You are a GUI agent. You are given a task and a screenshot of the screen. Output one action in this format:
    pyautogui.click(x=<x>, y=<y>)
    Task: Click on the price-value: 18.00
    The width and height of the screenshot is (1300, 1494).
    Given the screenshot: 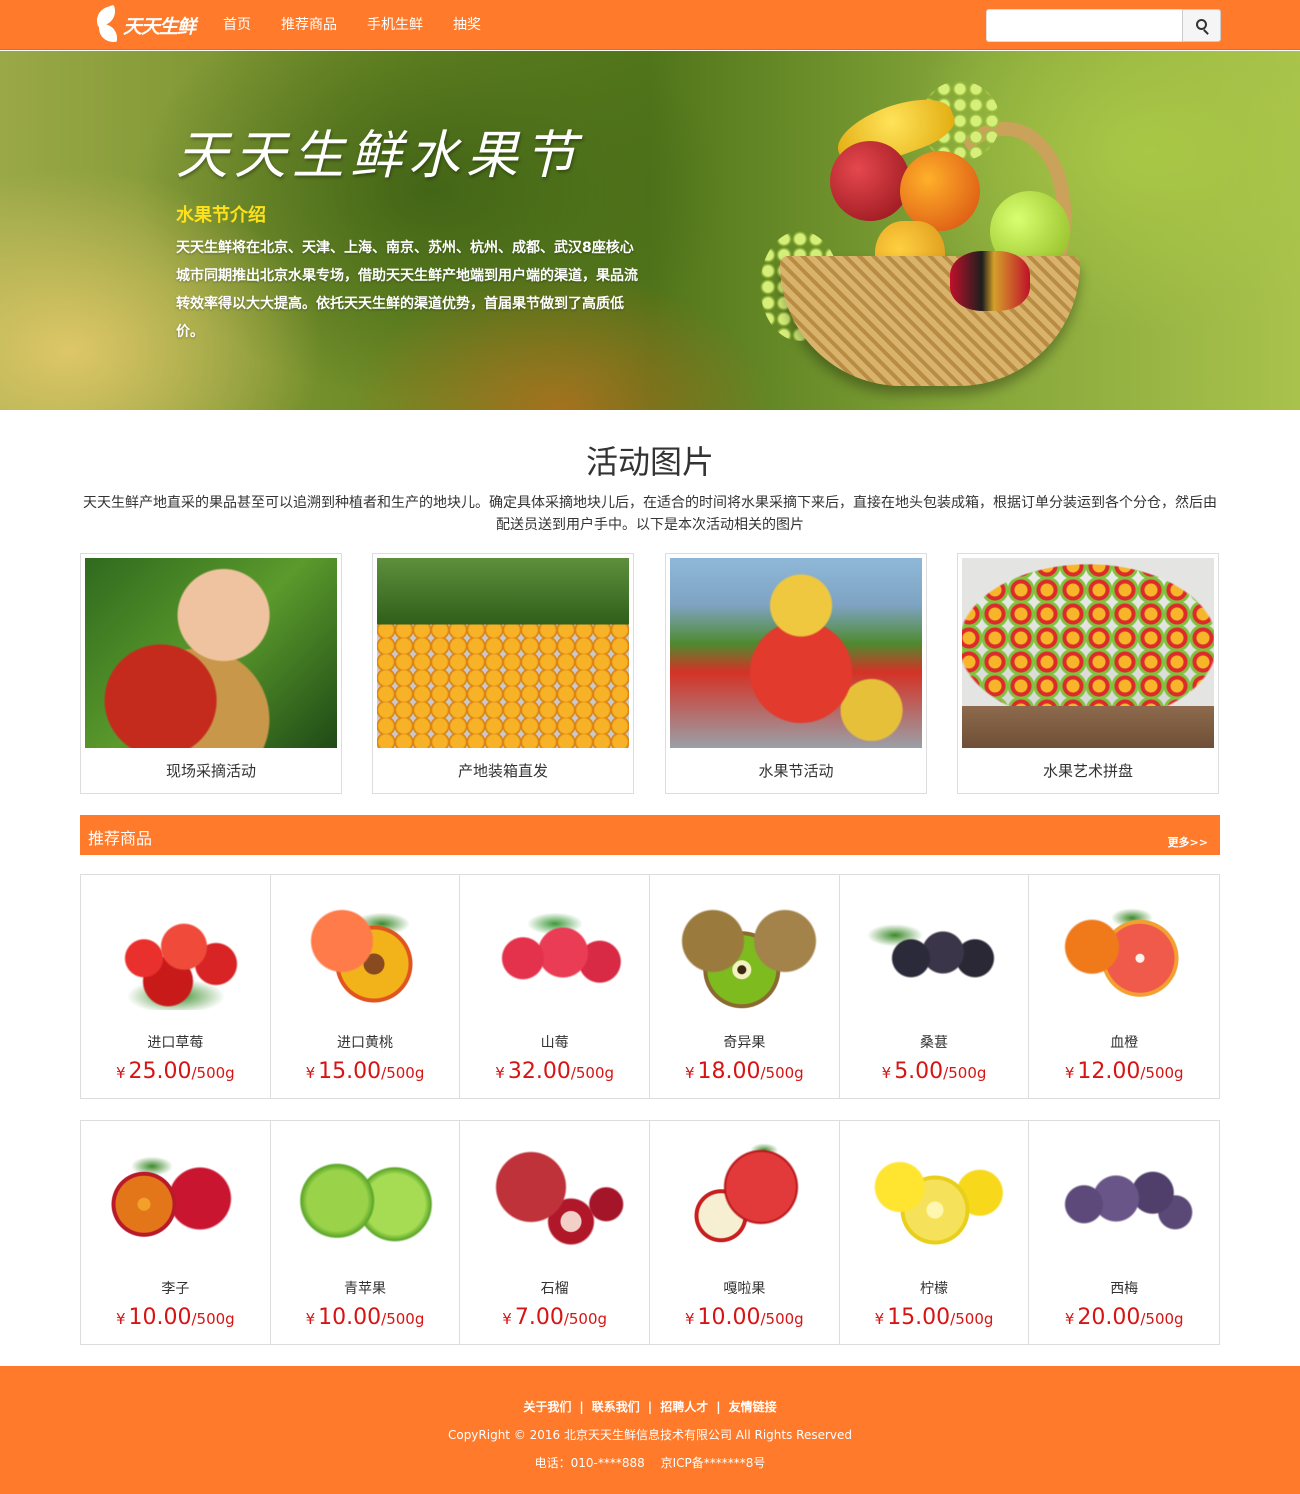 What is the action you would take?
    pyautogui.click(x=729, y=1071)
    